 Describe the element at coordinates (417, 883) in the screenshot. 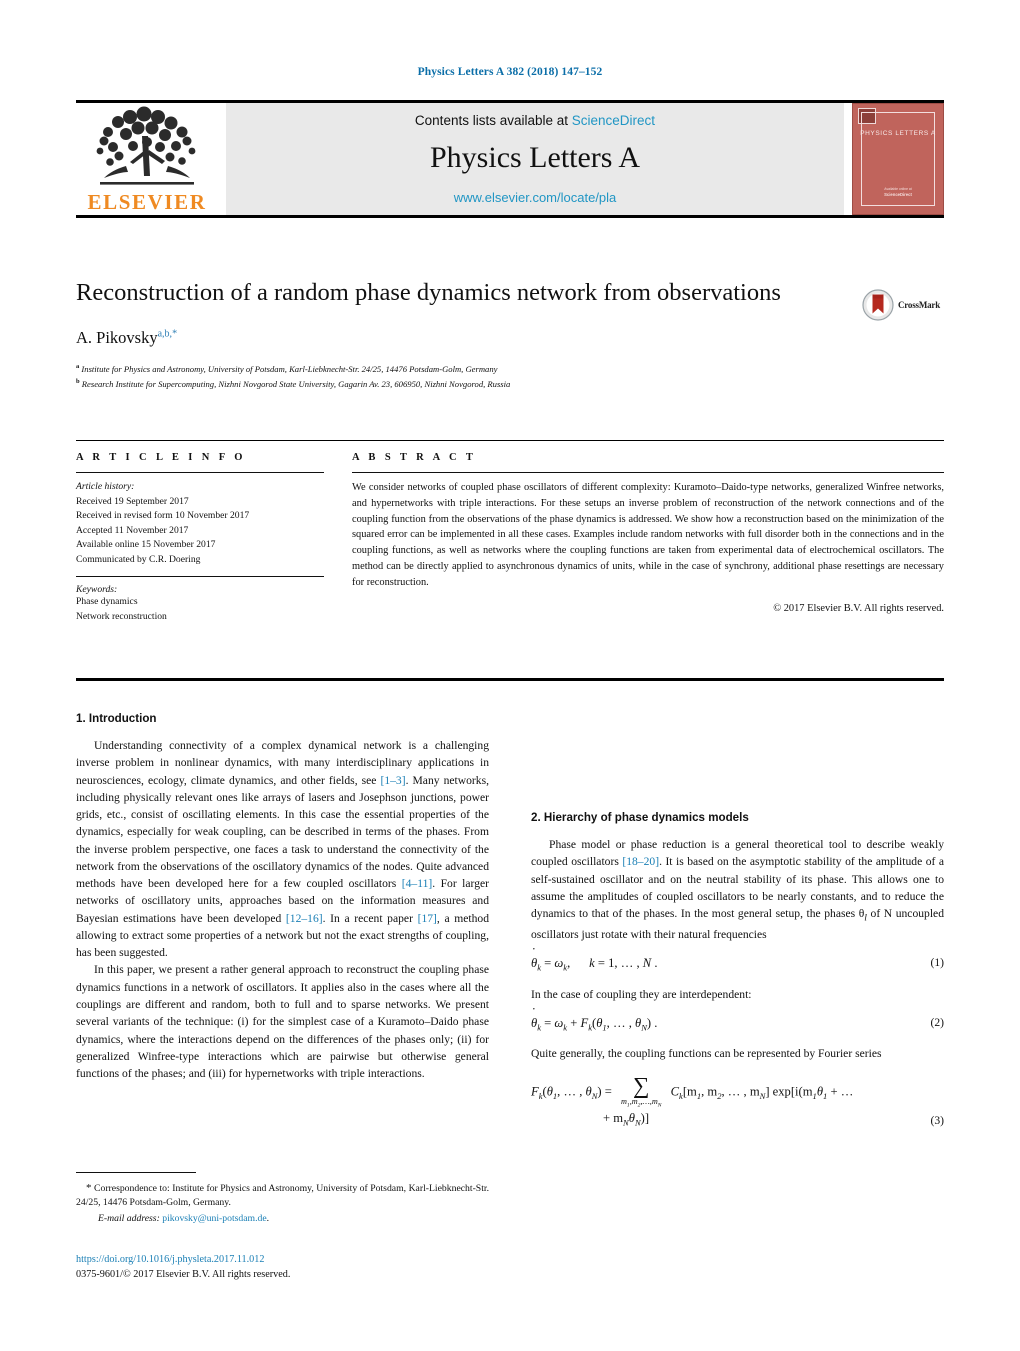

I see `citation-ref-4-11: [4–11]` at that location.